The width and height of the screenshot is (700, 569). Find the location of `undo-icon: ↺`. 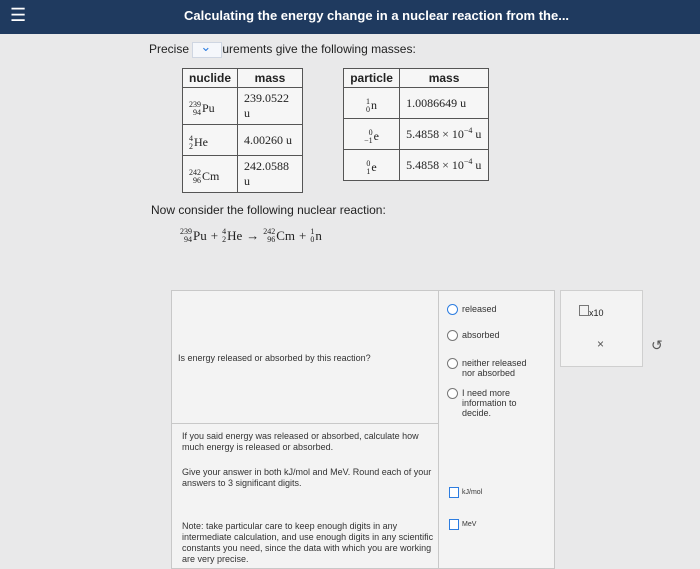

undo-icon: ↺ is located at coordinates (657, 345).